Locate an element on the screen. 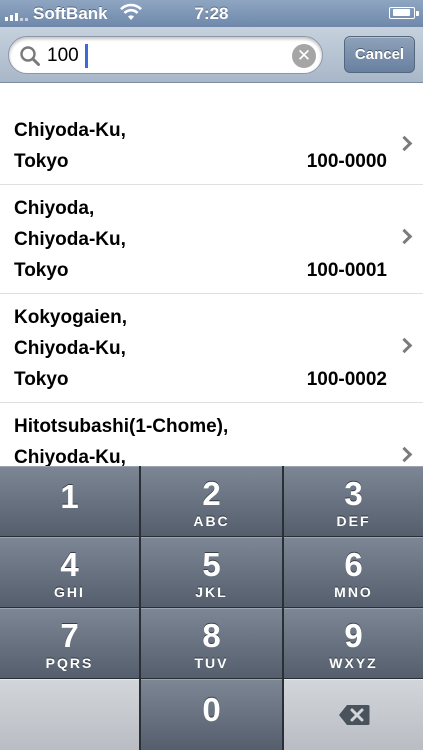 The width and height of the screenshot is (423, 750). result-row: Chiyoda, Chiyoda-Ku, Tokyo 100-0001 is located at coordinates (211, 239).